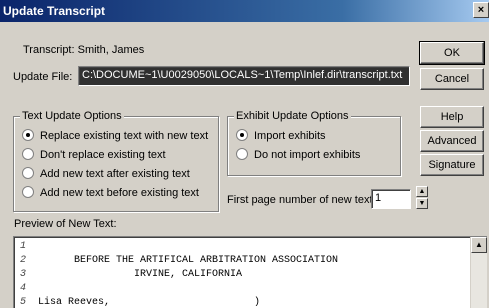  Describe the element at coordinates (452, 53) in the screenshot. I see `ok-button: OK` at that location.